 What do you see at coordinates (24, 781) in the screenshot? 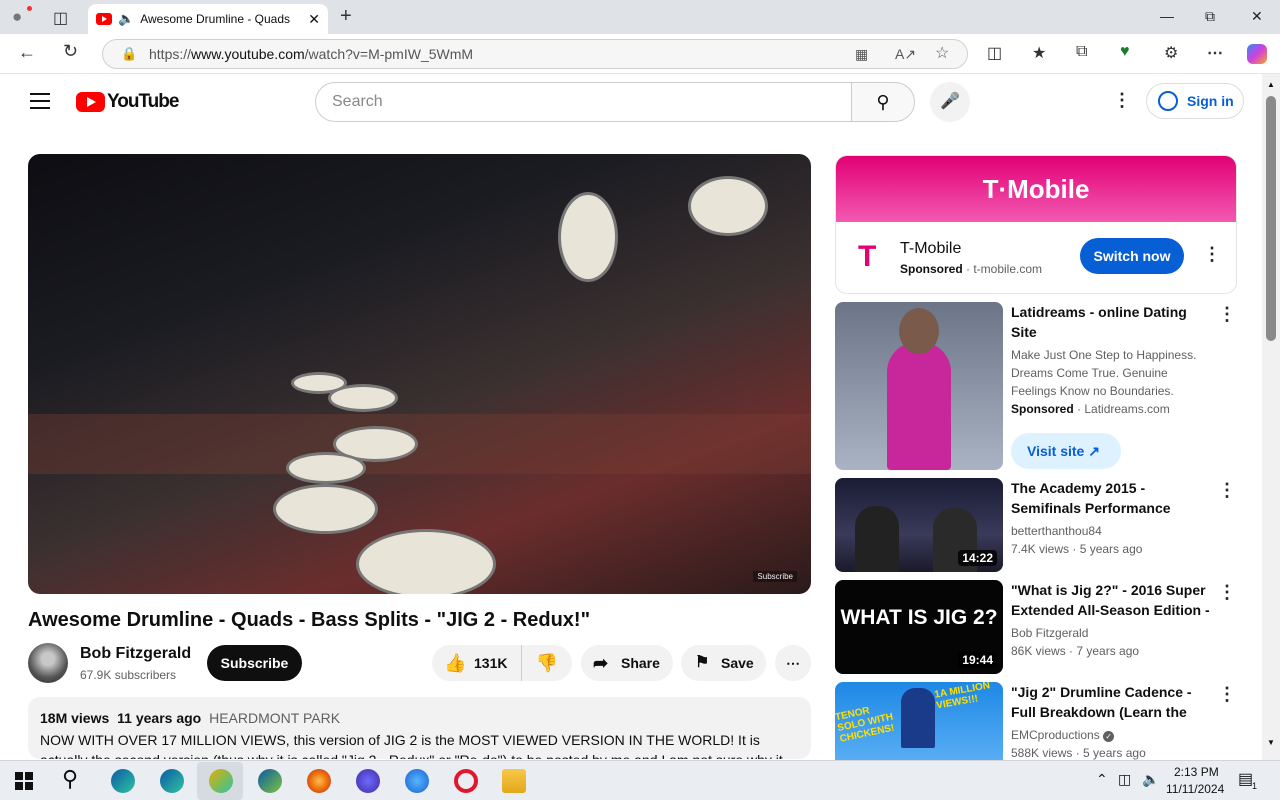
I see `windows-start-icon` at bounding box center [24, 781].